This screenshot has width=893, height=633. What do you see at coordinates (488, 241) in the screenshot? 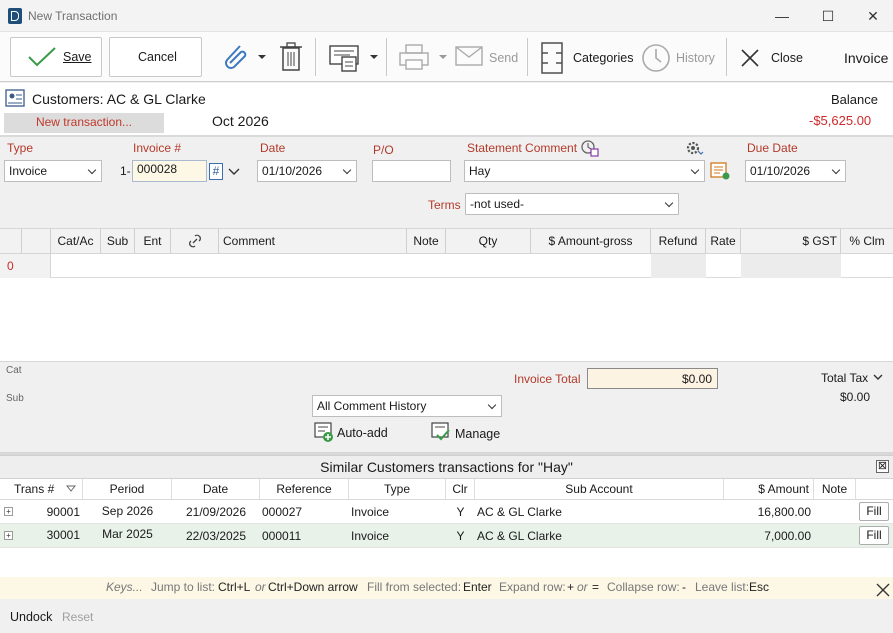
I see `grid-col-qty: Qty` at bounding box center [488, 241].